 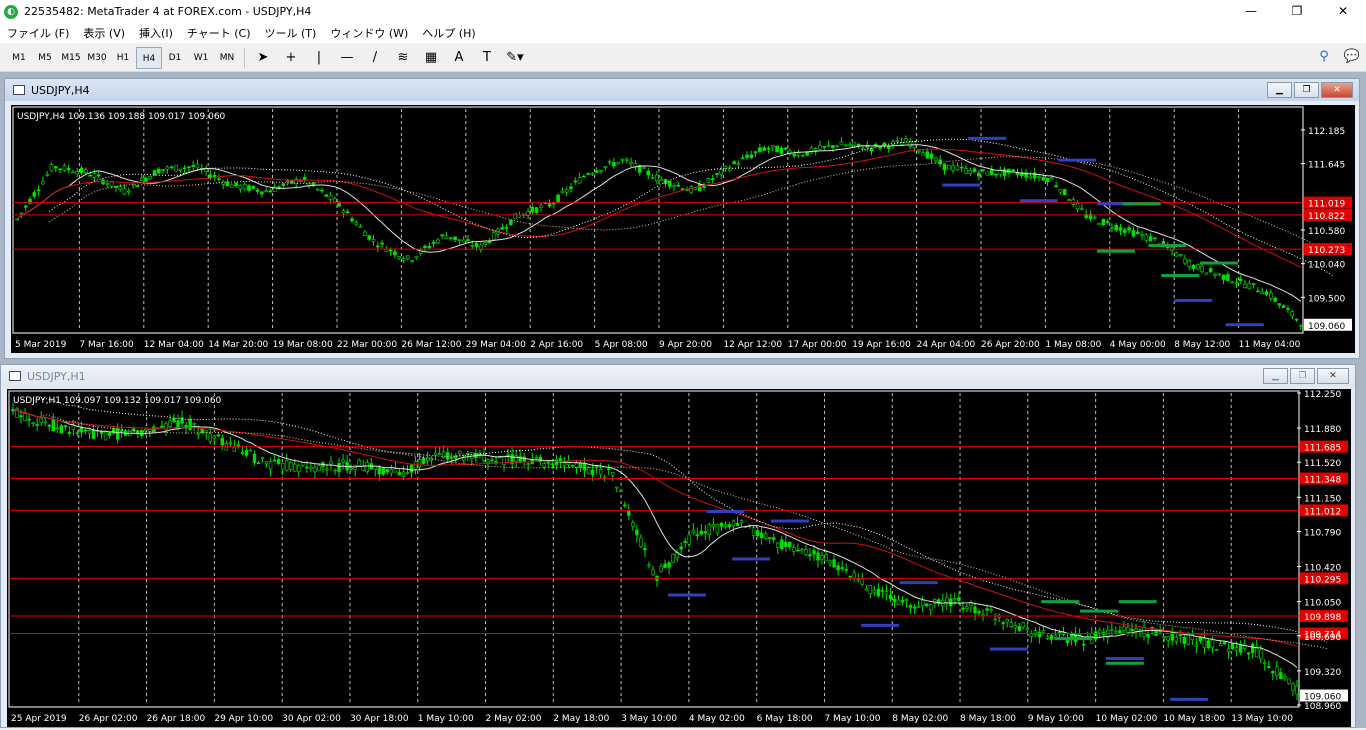 I want to click on shapes-icon: ✎▾, so click(x=515, y=58).